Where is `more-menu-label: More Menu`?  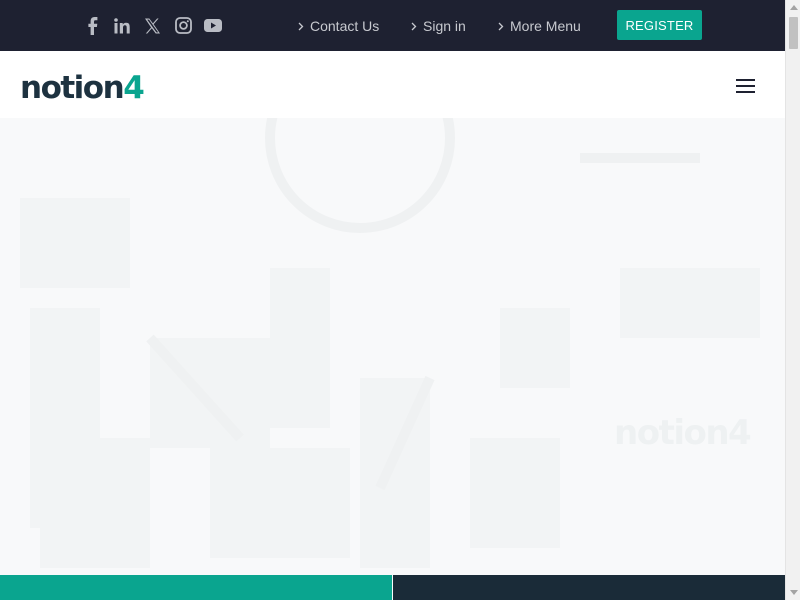 more-menu-label: More Menu is located at coordinates (545, 25).